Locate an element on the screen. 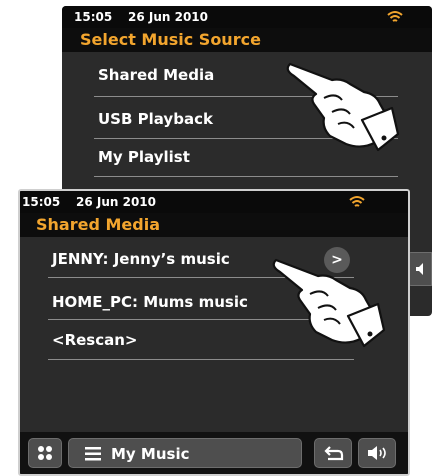  volume-button is located at coordinates (377, 453).